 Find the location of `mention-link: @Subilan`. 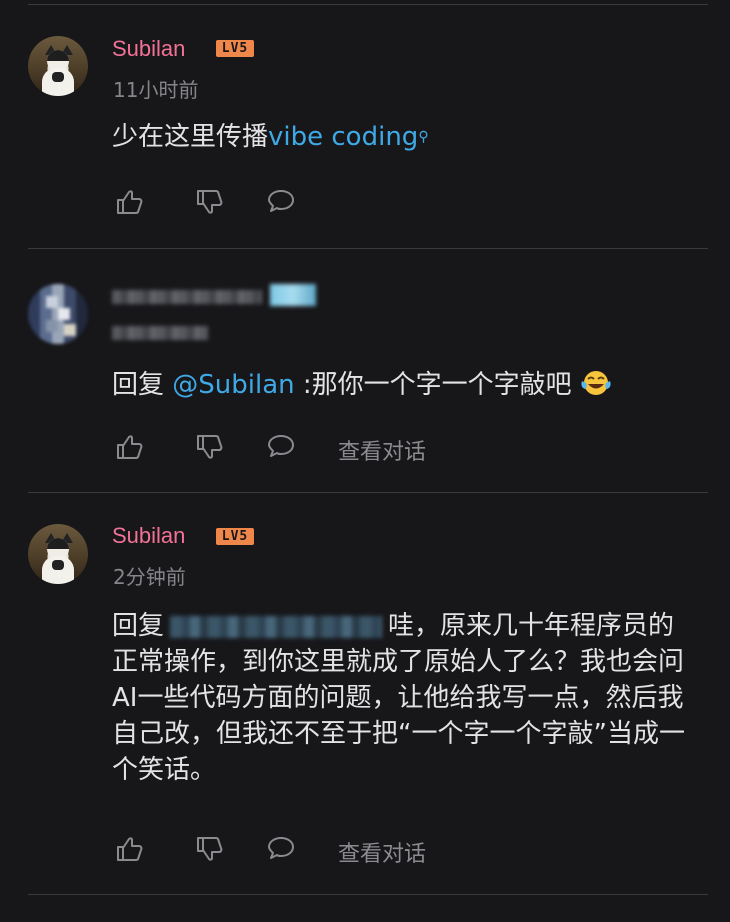

mention-link: @Subilan is located at coordinates (233, 385).